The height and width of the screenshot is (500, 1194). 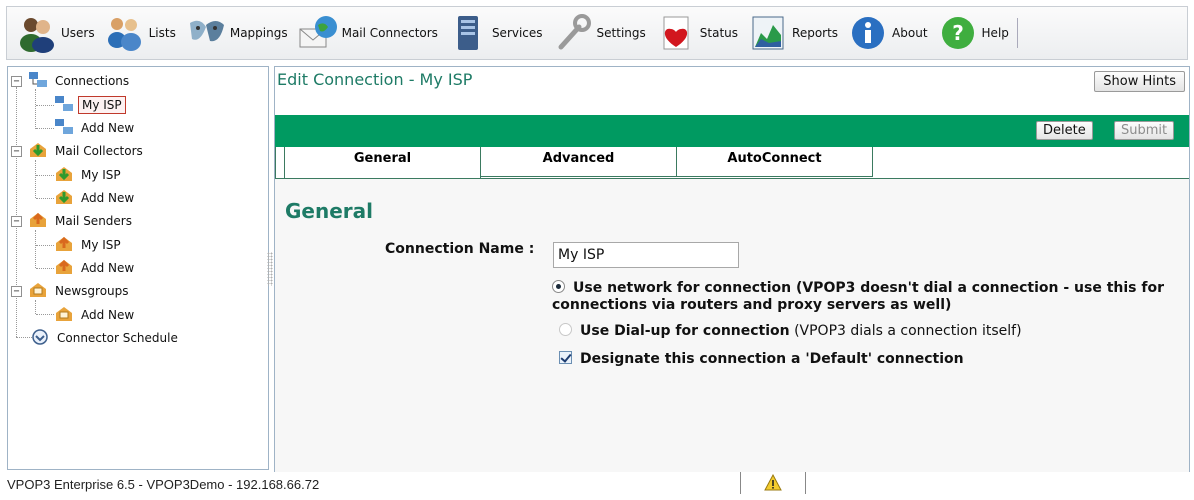 What do you see at coordinates (565, 329) in the screenshot?
I see `dialup-radio` at bounding box center [565, 329].